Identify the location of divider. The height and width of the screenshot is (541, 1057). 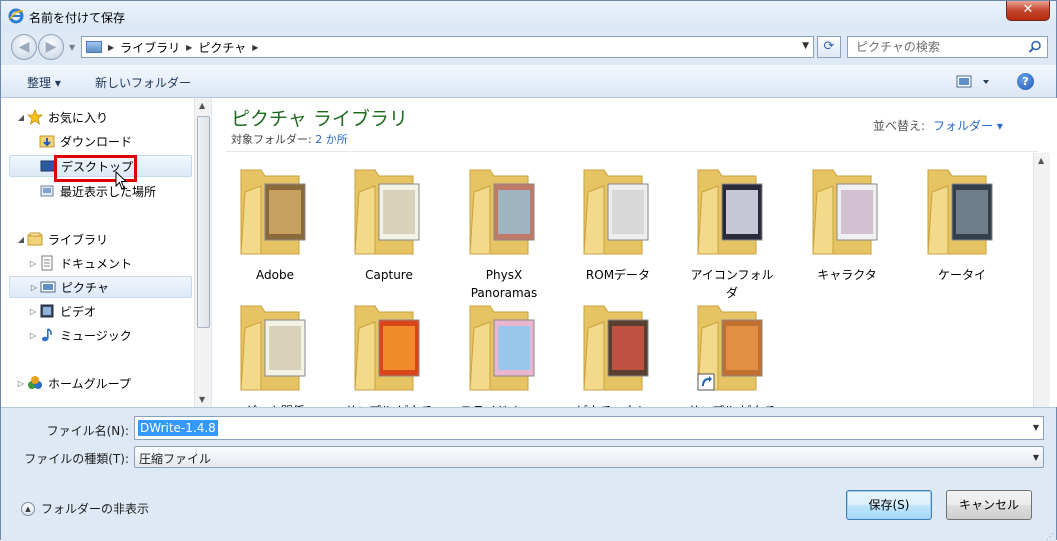
(632, 151).